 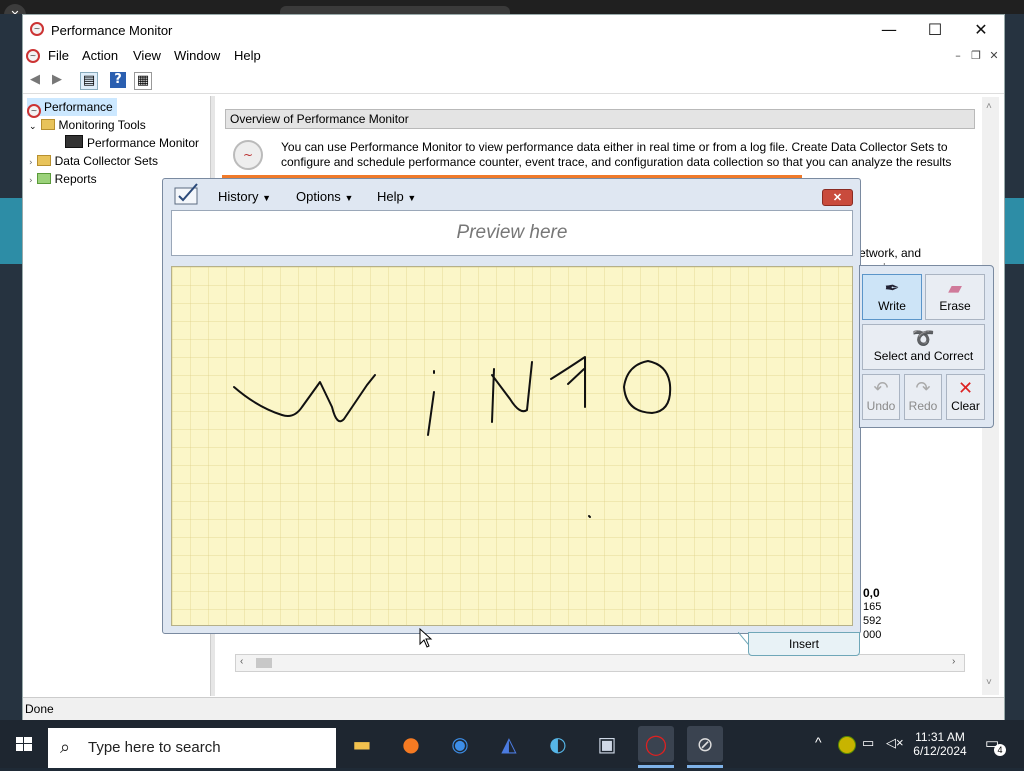 I want to click on toolbar: ◀ ▶ ▤ ? ▦, so click(x=513, y=80).